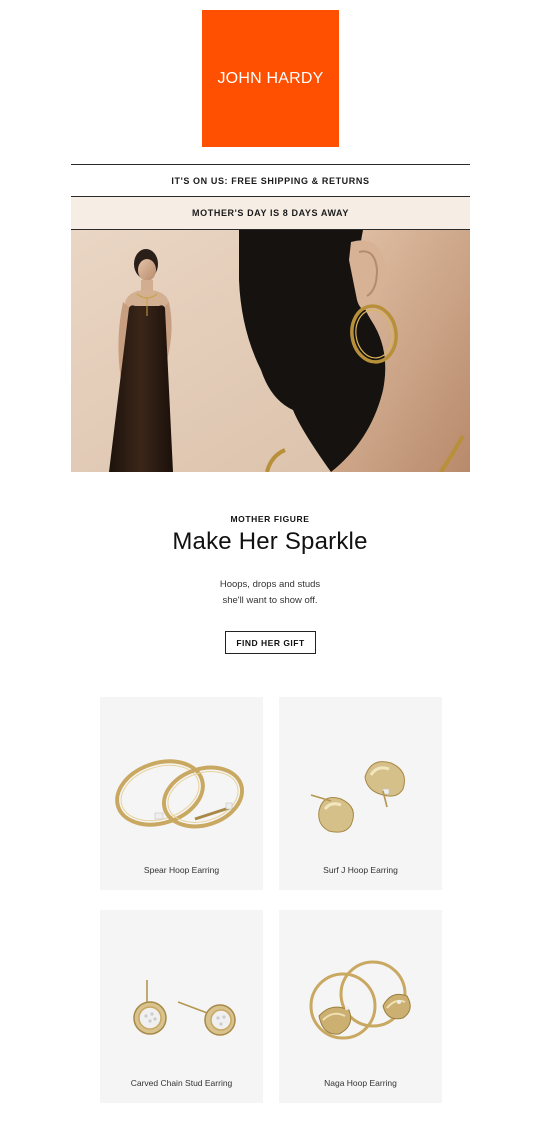 The image size is (540, 1122). Describe the element at coordinates (357, 797) in the screenshot. I see `surf-j-hoop-earring-image` at that location.